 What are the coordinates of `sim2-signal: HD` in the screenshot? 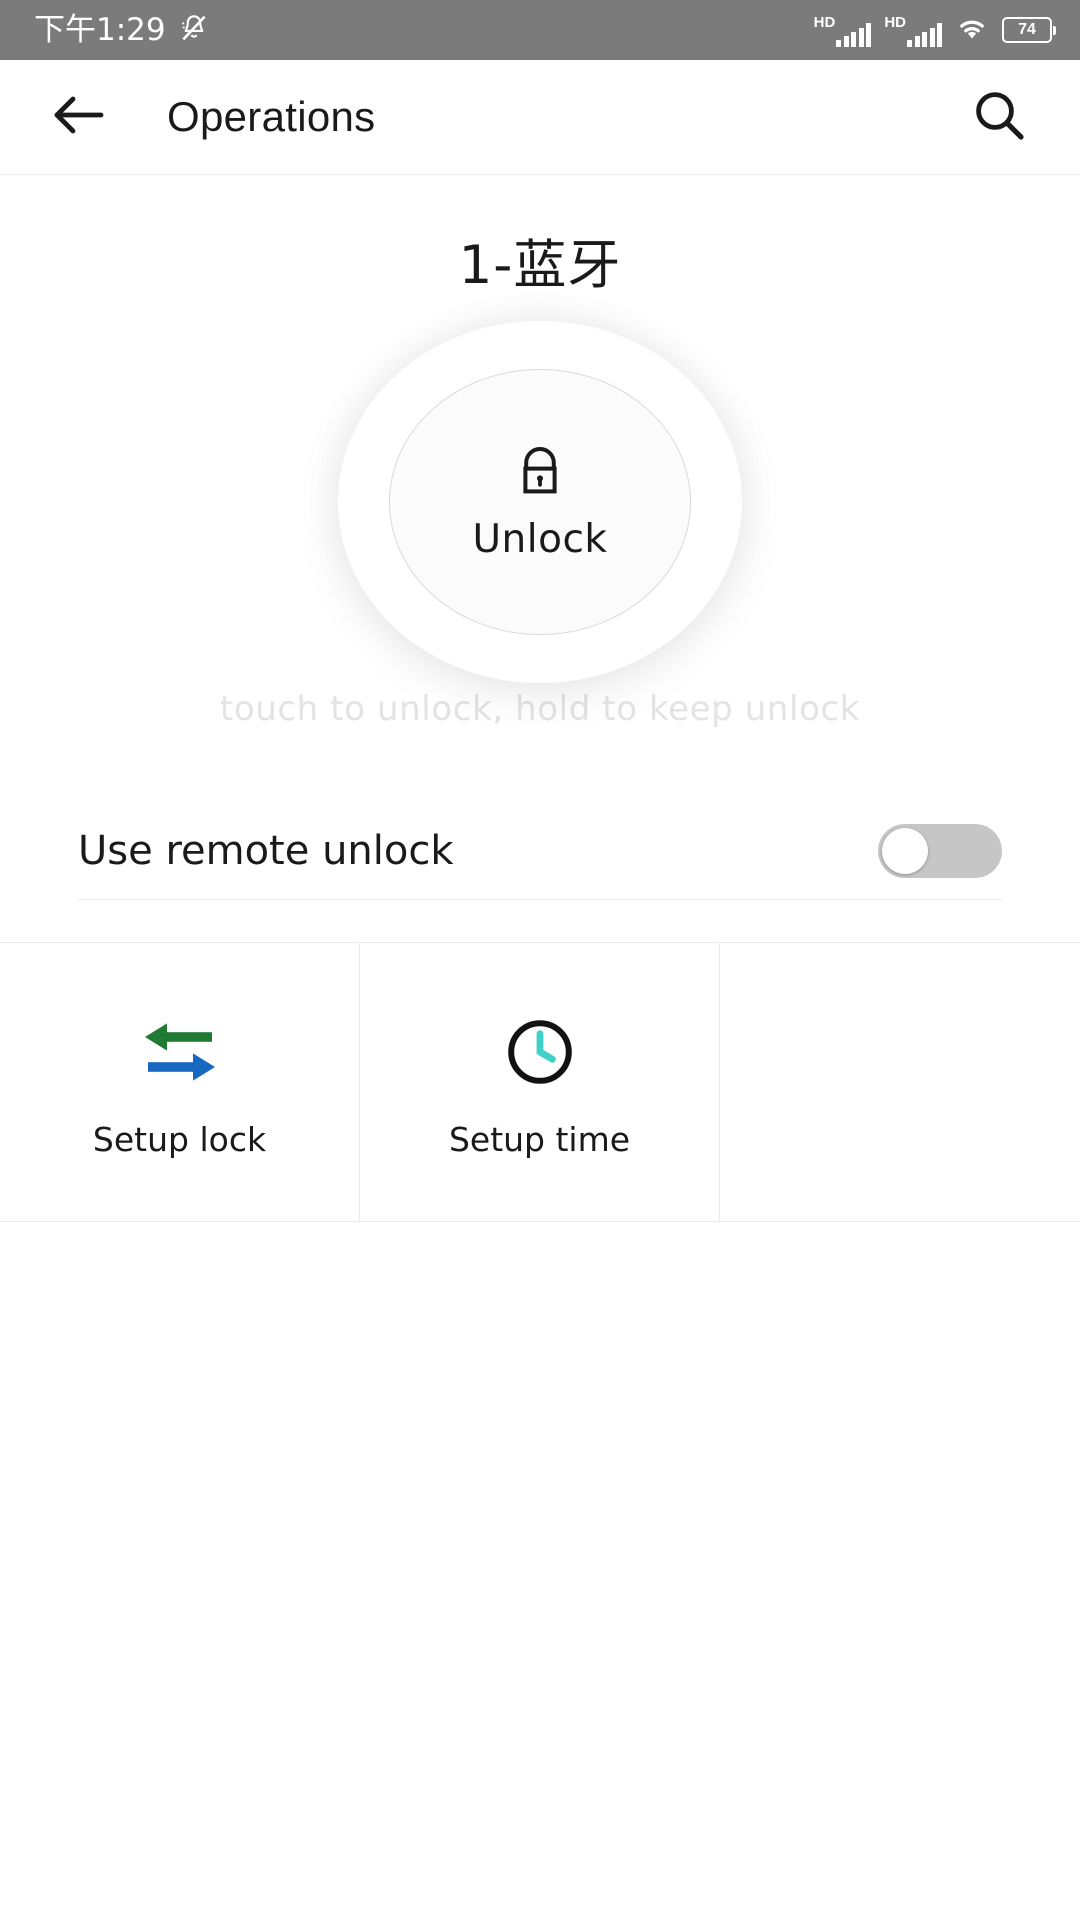 It's located at (913, 30).